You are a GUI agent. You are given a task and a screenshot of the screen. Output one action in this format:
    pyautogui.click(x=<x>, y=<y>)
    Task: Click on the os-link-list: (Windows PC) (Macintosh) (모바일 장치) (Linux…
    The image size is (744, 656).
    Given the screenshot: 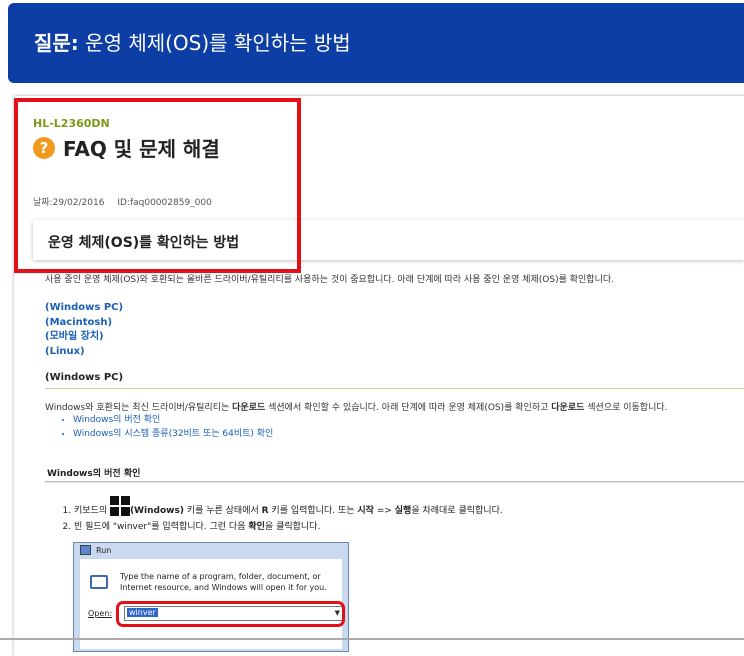 What is the action you would take?
    pyautogui.click(x=84, y=330)
    